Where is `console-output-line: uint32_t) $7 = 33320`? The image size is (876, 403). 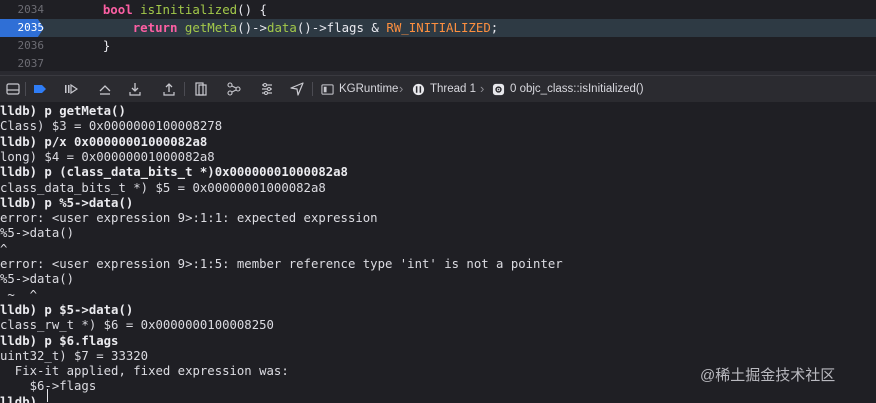
console-output-line: uint32_t) $7 = 33320 is located at coordinates (74, 355).